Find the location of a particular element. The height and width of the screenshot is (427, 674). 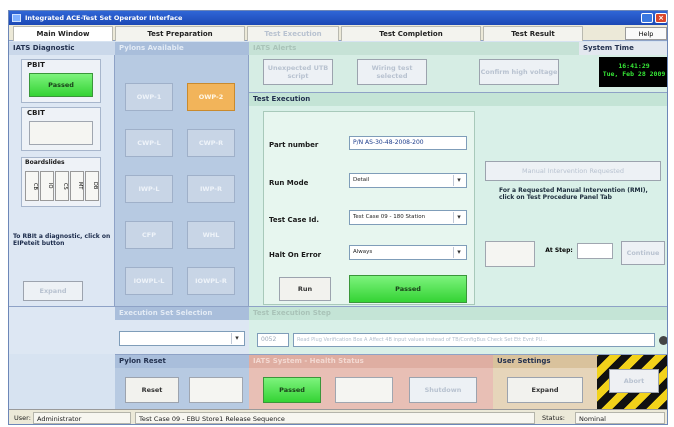

pylons-header: Pylons Available is located at coordinates (182, 48).